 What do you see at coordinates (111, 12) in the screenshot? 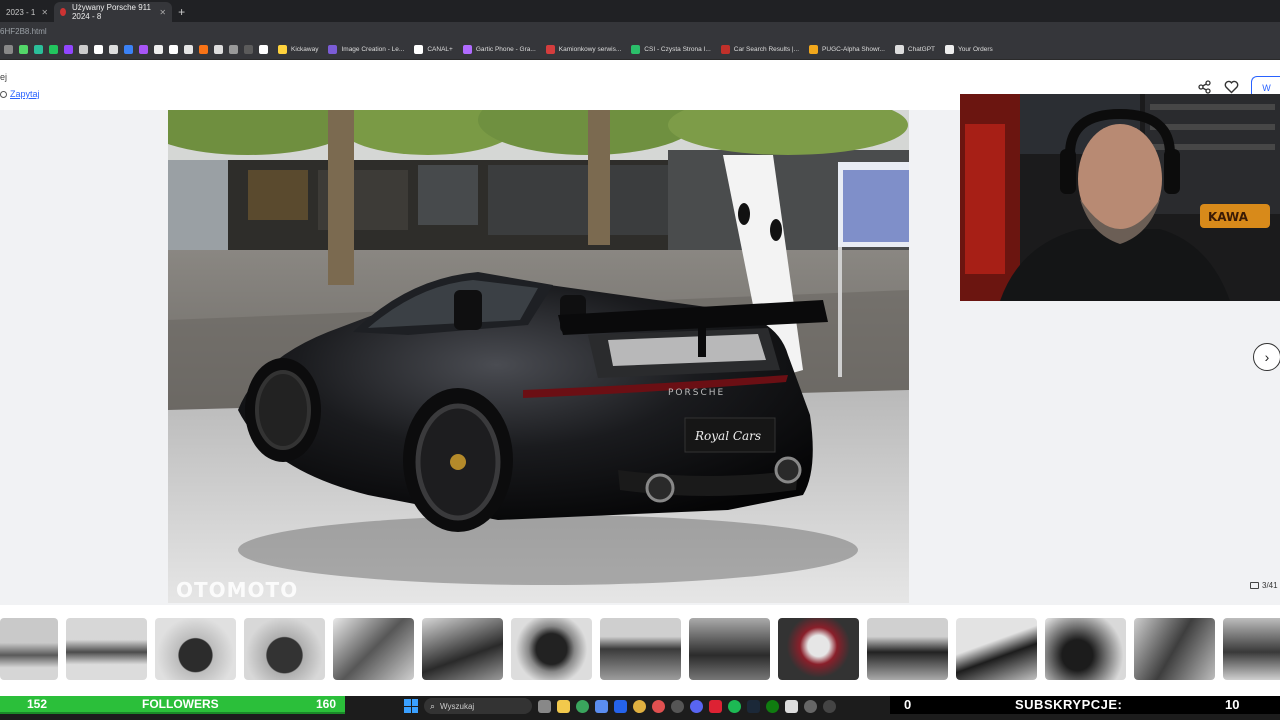
I see `tab-label: Używany Porsche 911 2024 - 8` at bounding box center [111, 12].